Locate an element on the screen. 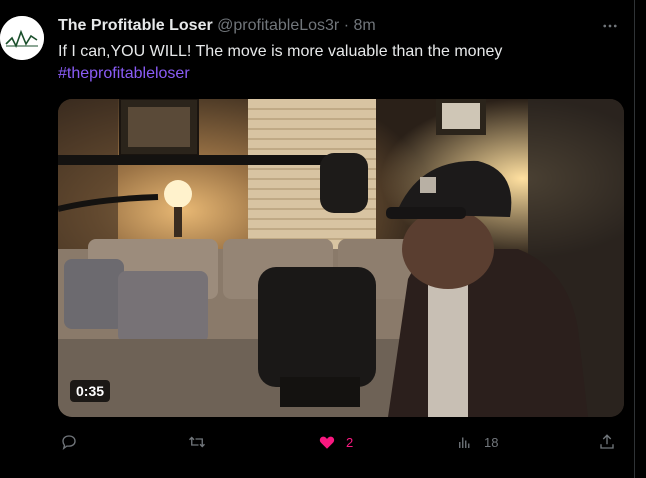 Image resolution: width=646 pixels, height=478 pixels. like-button: 2 is located at coordinates (335, 442).